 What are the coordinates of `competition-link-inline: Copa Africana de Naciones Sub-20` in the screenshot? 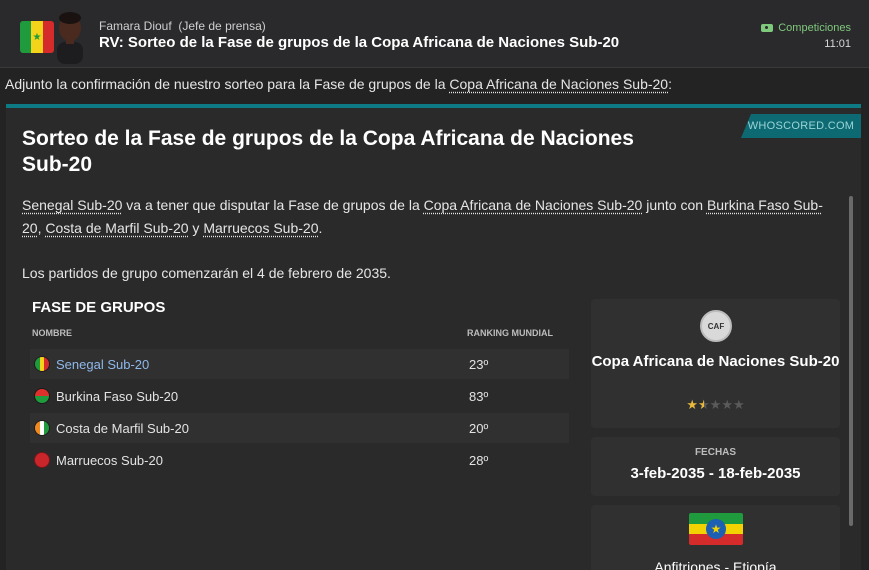 It's located at (533, 205).